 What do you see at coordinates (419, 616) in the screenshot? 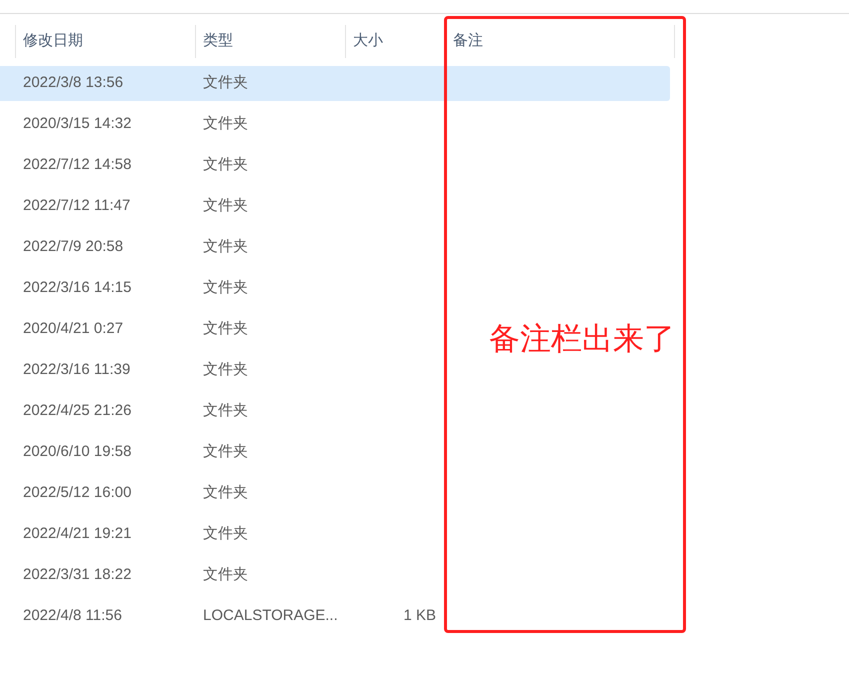
I see `size-cell-text: 1 KB` at bounding box center [419, 616].